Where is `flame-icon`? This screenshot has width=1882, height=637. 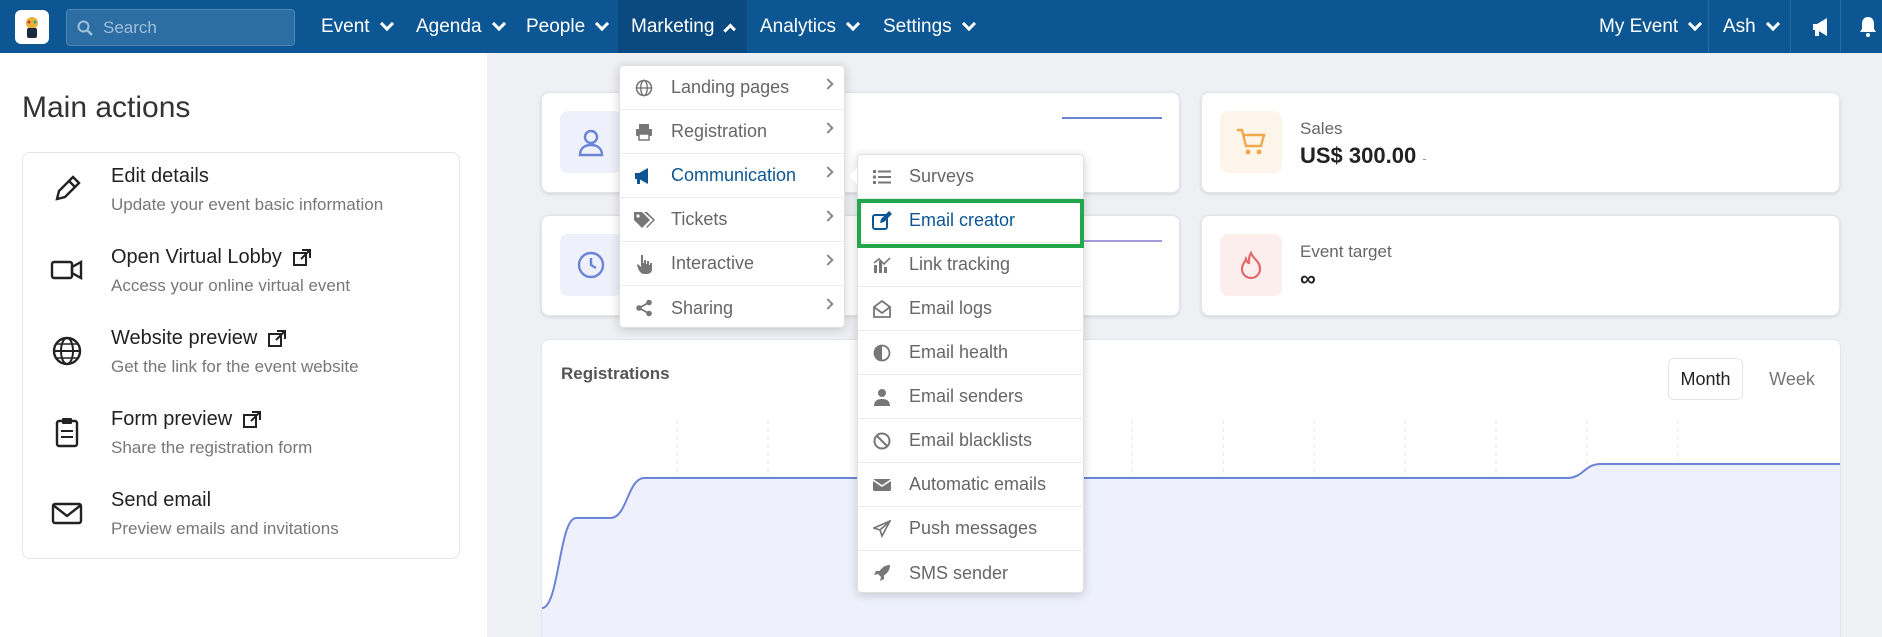 flame-icon is located at coordinates (1251, 265).